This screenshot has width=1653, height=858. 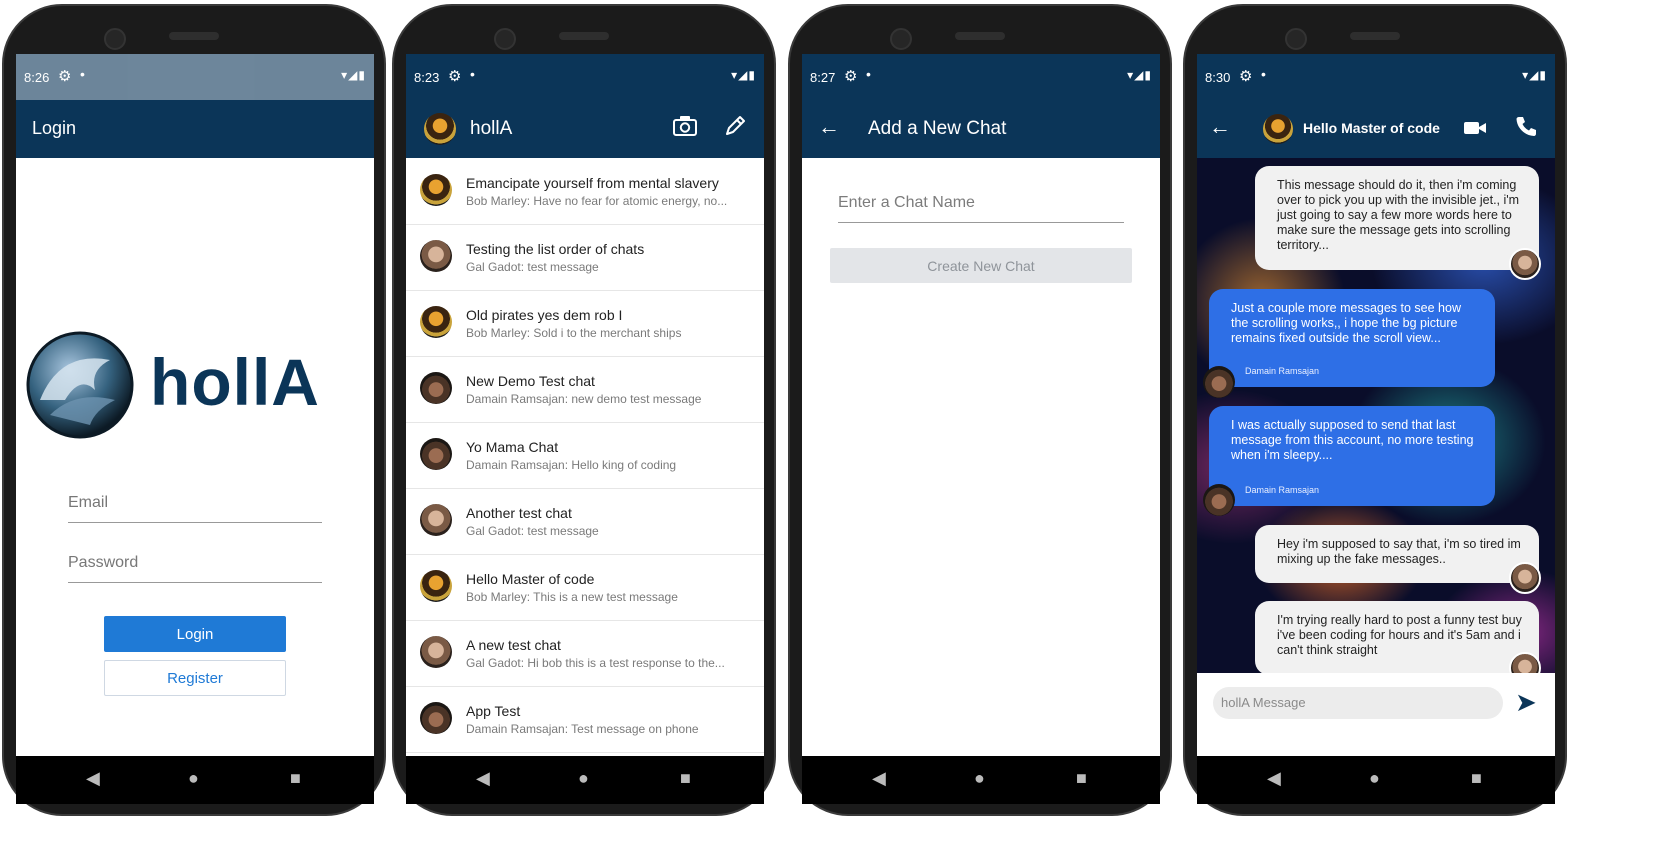 What do you see at coordinates (1526, 128) in the screenshot?
I see `phone-call-icon` at bounding box center [1526, 128].